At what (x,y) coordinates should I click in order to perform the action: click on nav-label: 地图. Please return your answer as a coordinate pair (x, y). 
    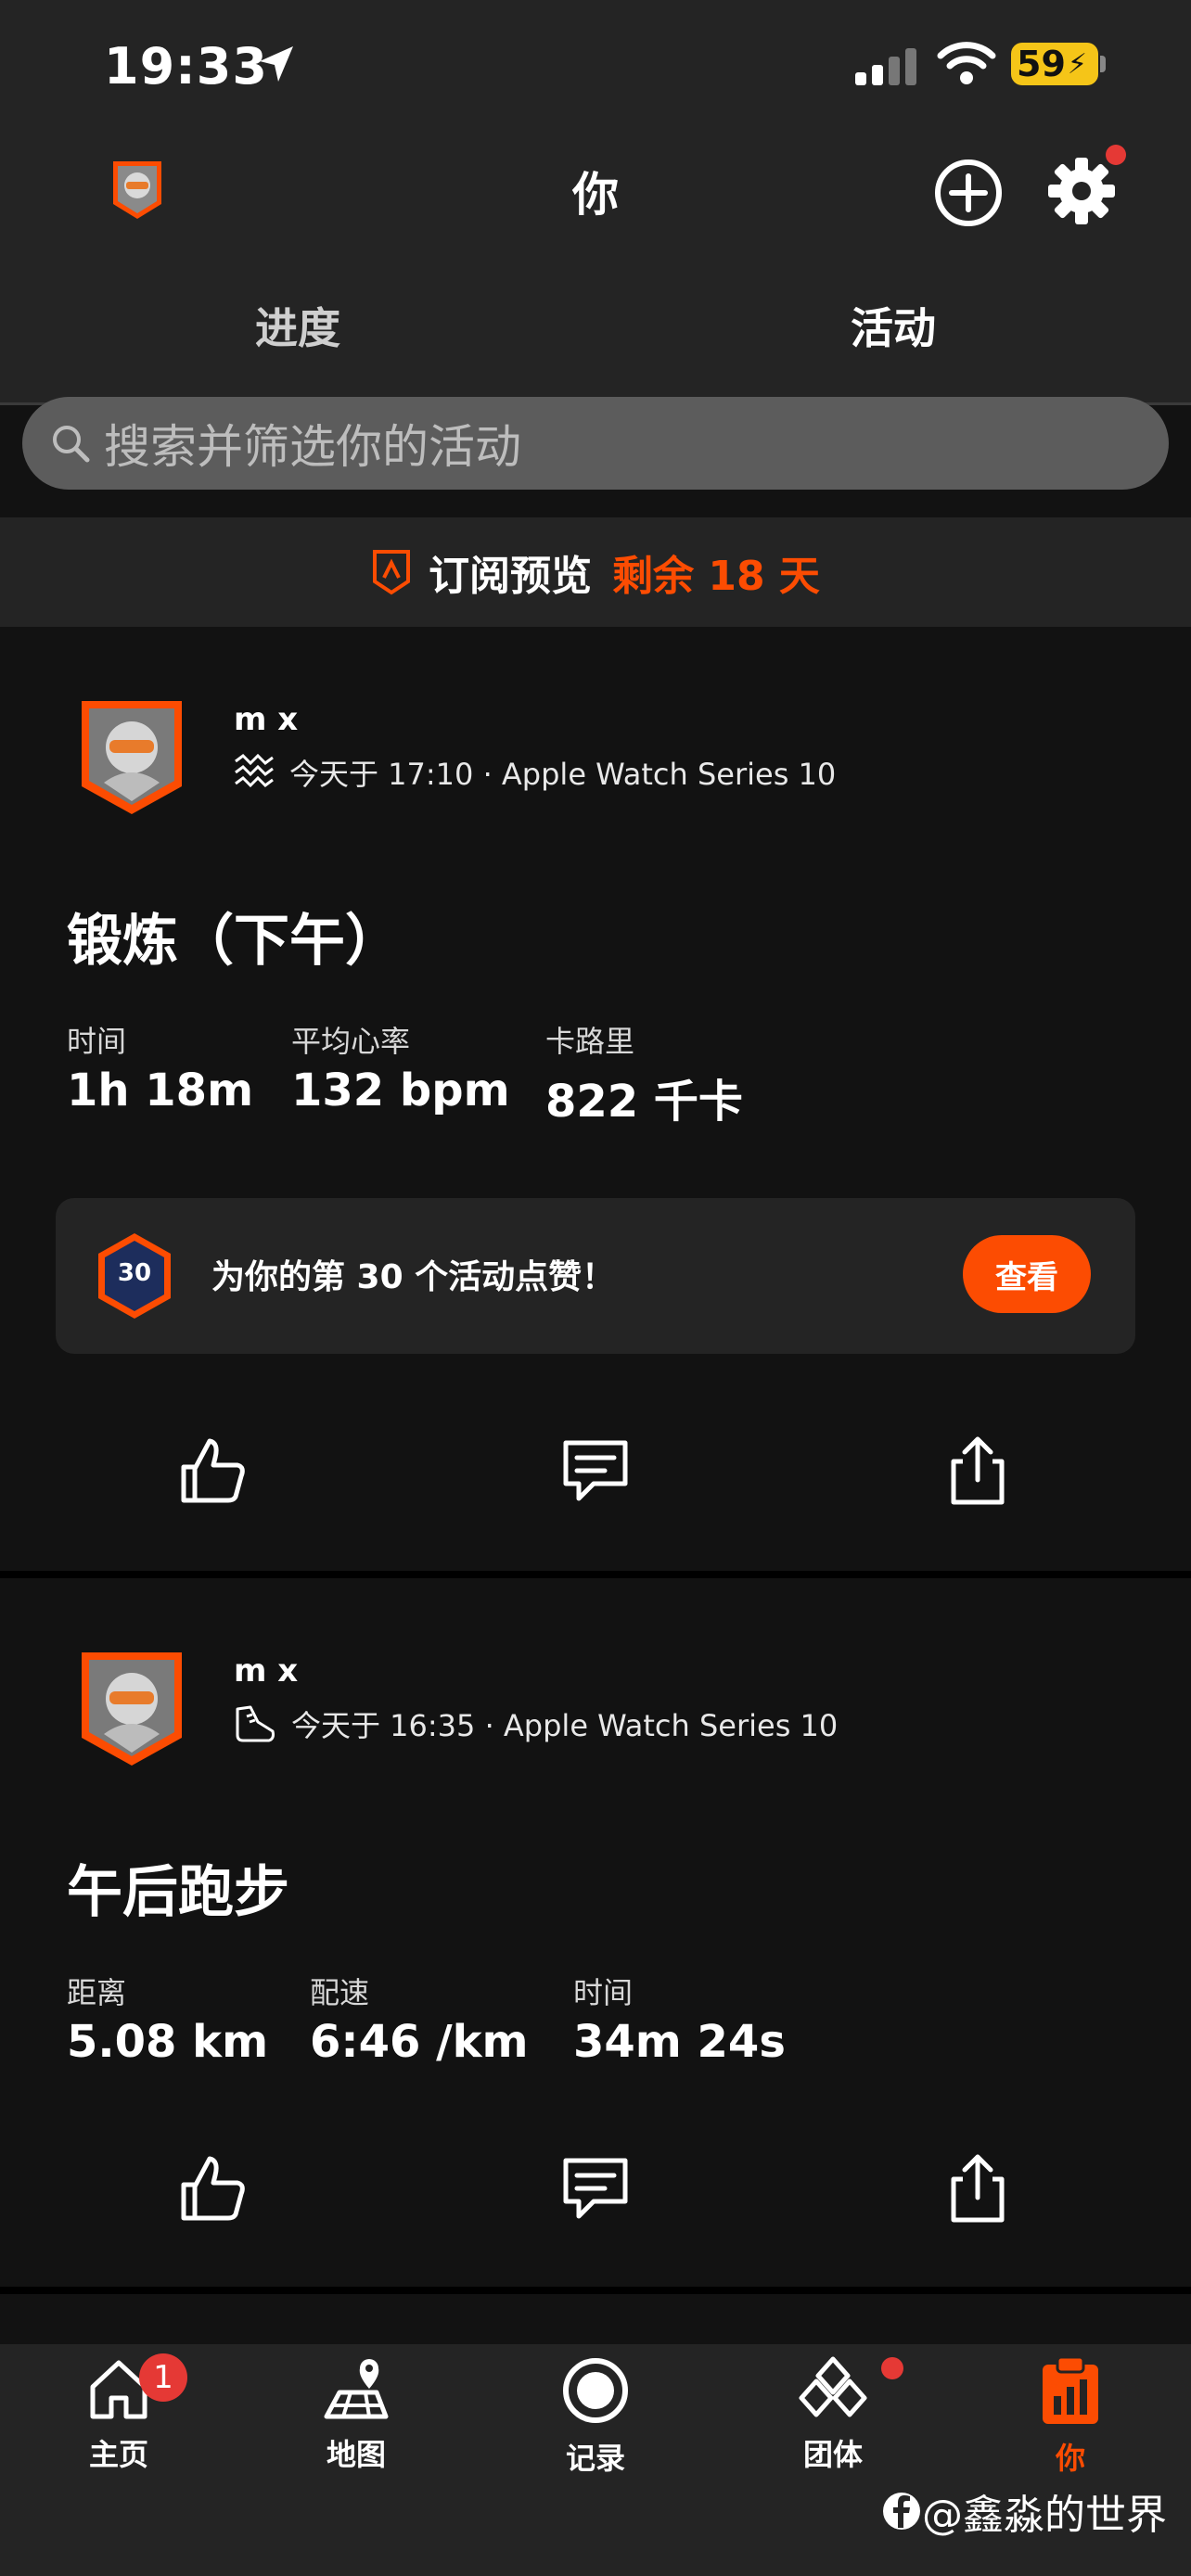
    Looking at the image, I should click on (356, 2454).